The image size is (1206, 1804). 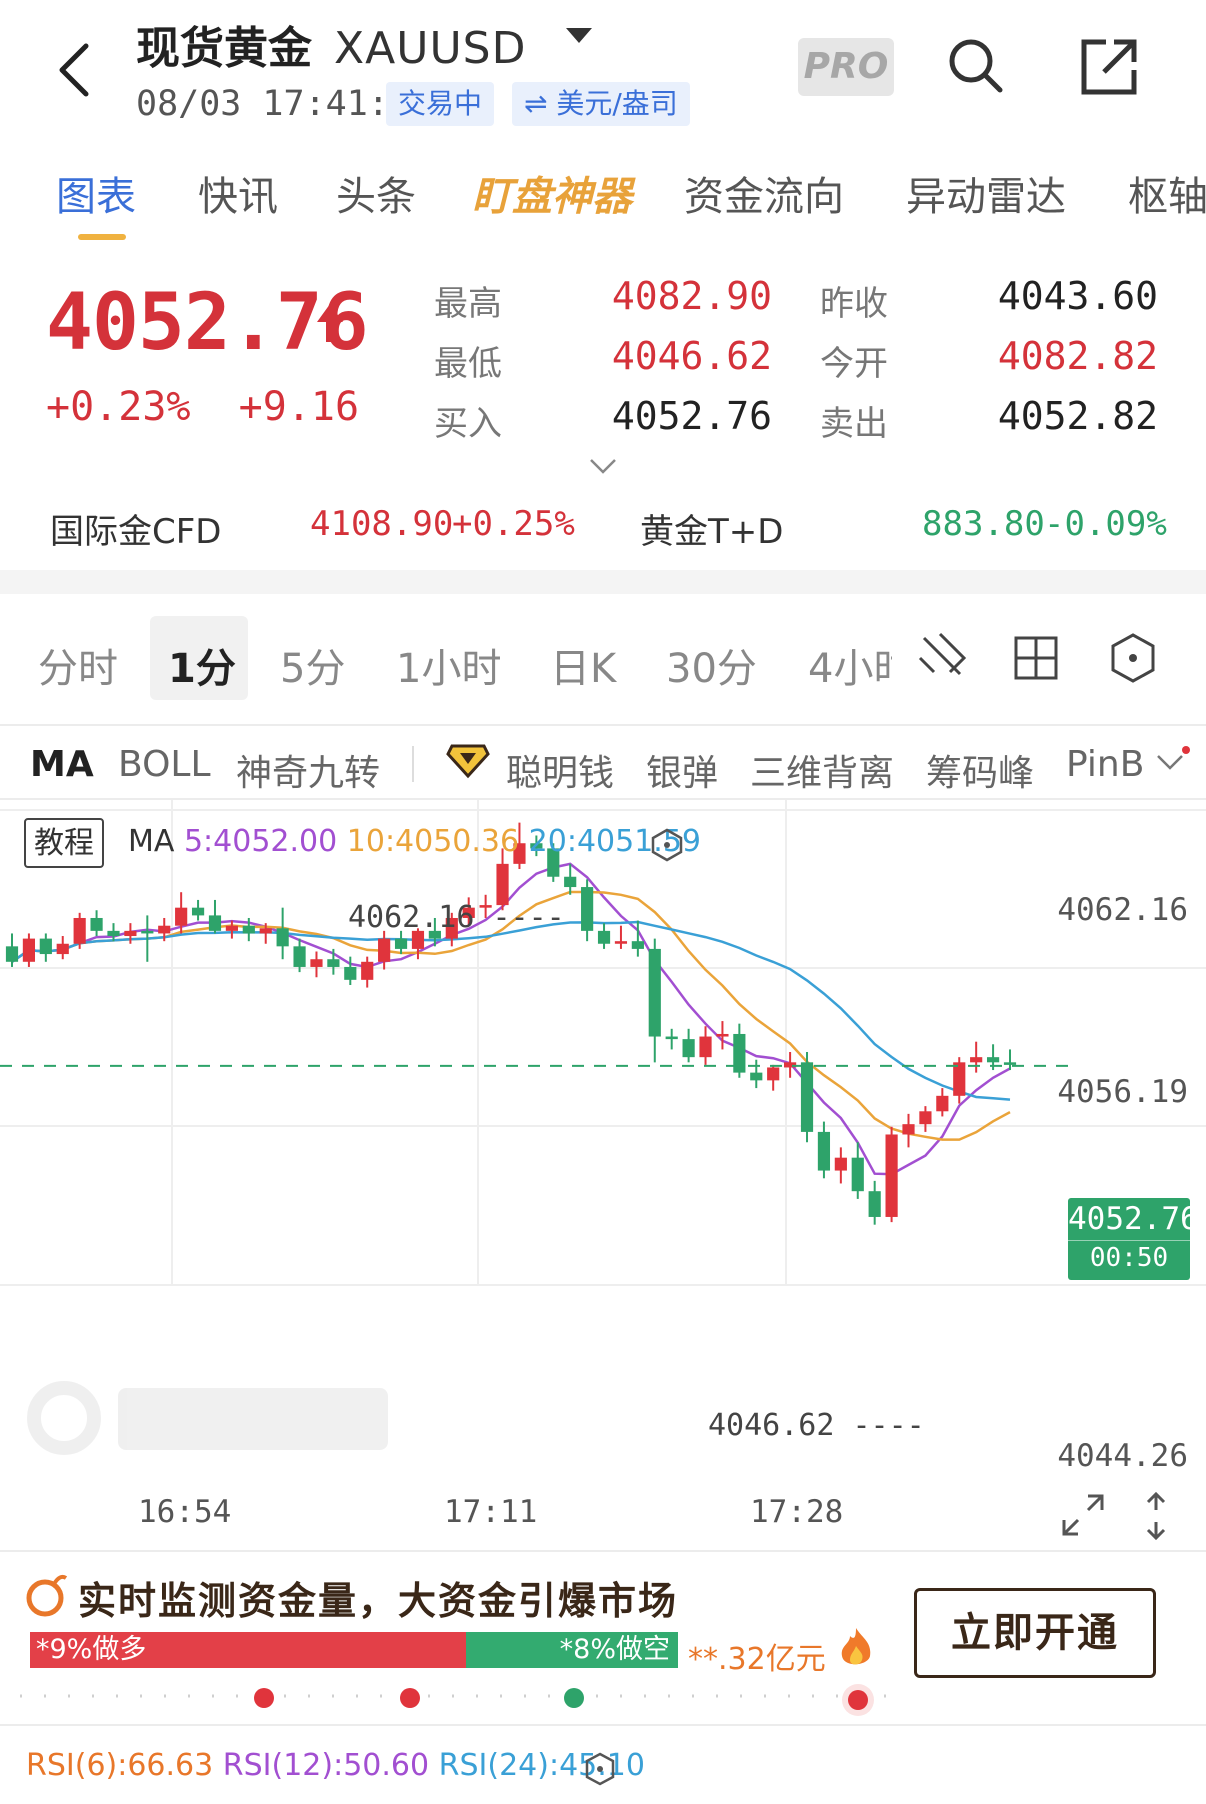 I want to click on change-amount: +9.16, so click(x=299, y=407).